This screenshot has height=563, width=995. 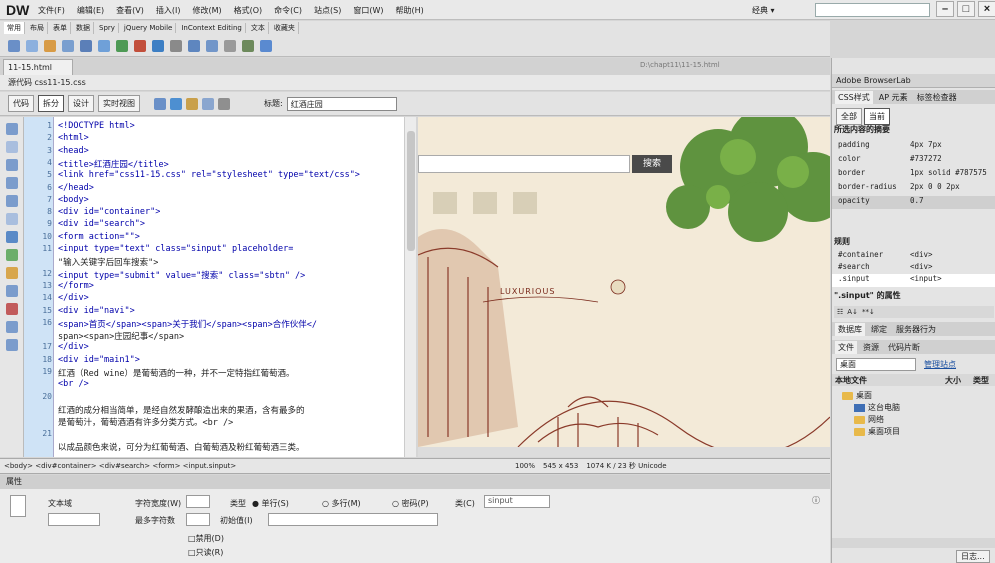 I want to click on div-icon, so click(x=104, y=45).